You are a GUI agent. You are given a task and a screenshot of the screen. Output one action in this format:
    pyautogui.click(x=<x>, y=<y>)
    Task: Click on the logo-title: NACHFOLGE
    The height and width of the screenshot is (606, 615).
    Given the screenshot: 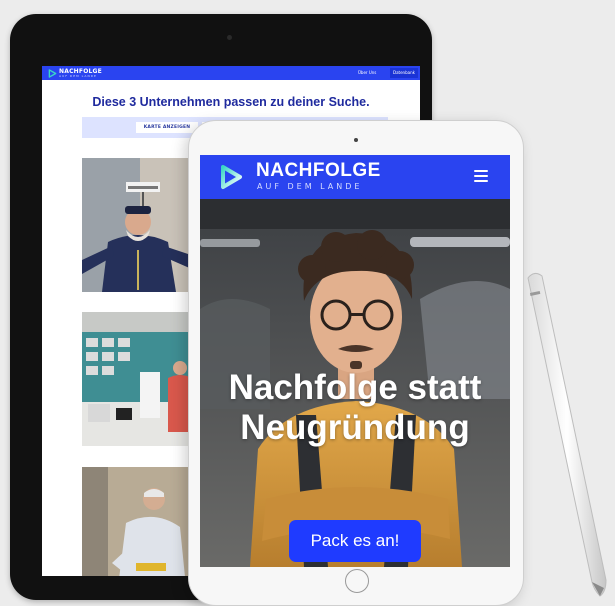 What is the action you would take?
    pyautogui.click(x=318, y=171)
    